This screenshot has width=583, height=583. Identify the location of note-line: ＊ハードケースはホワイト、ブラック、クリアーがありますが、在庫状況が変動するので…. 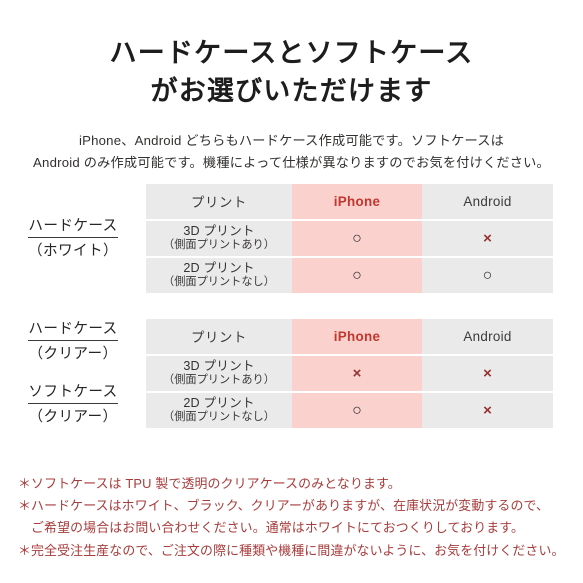
(284, 506).